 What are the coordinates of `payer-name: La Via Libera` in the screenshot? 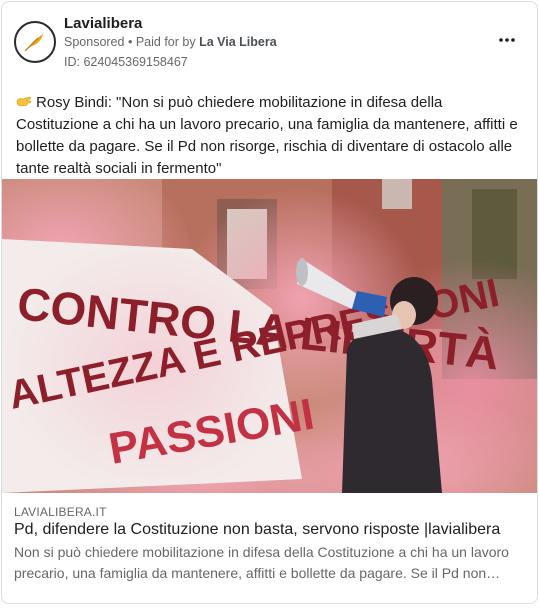 It's located at (238, 42).